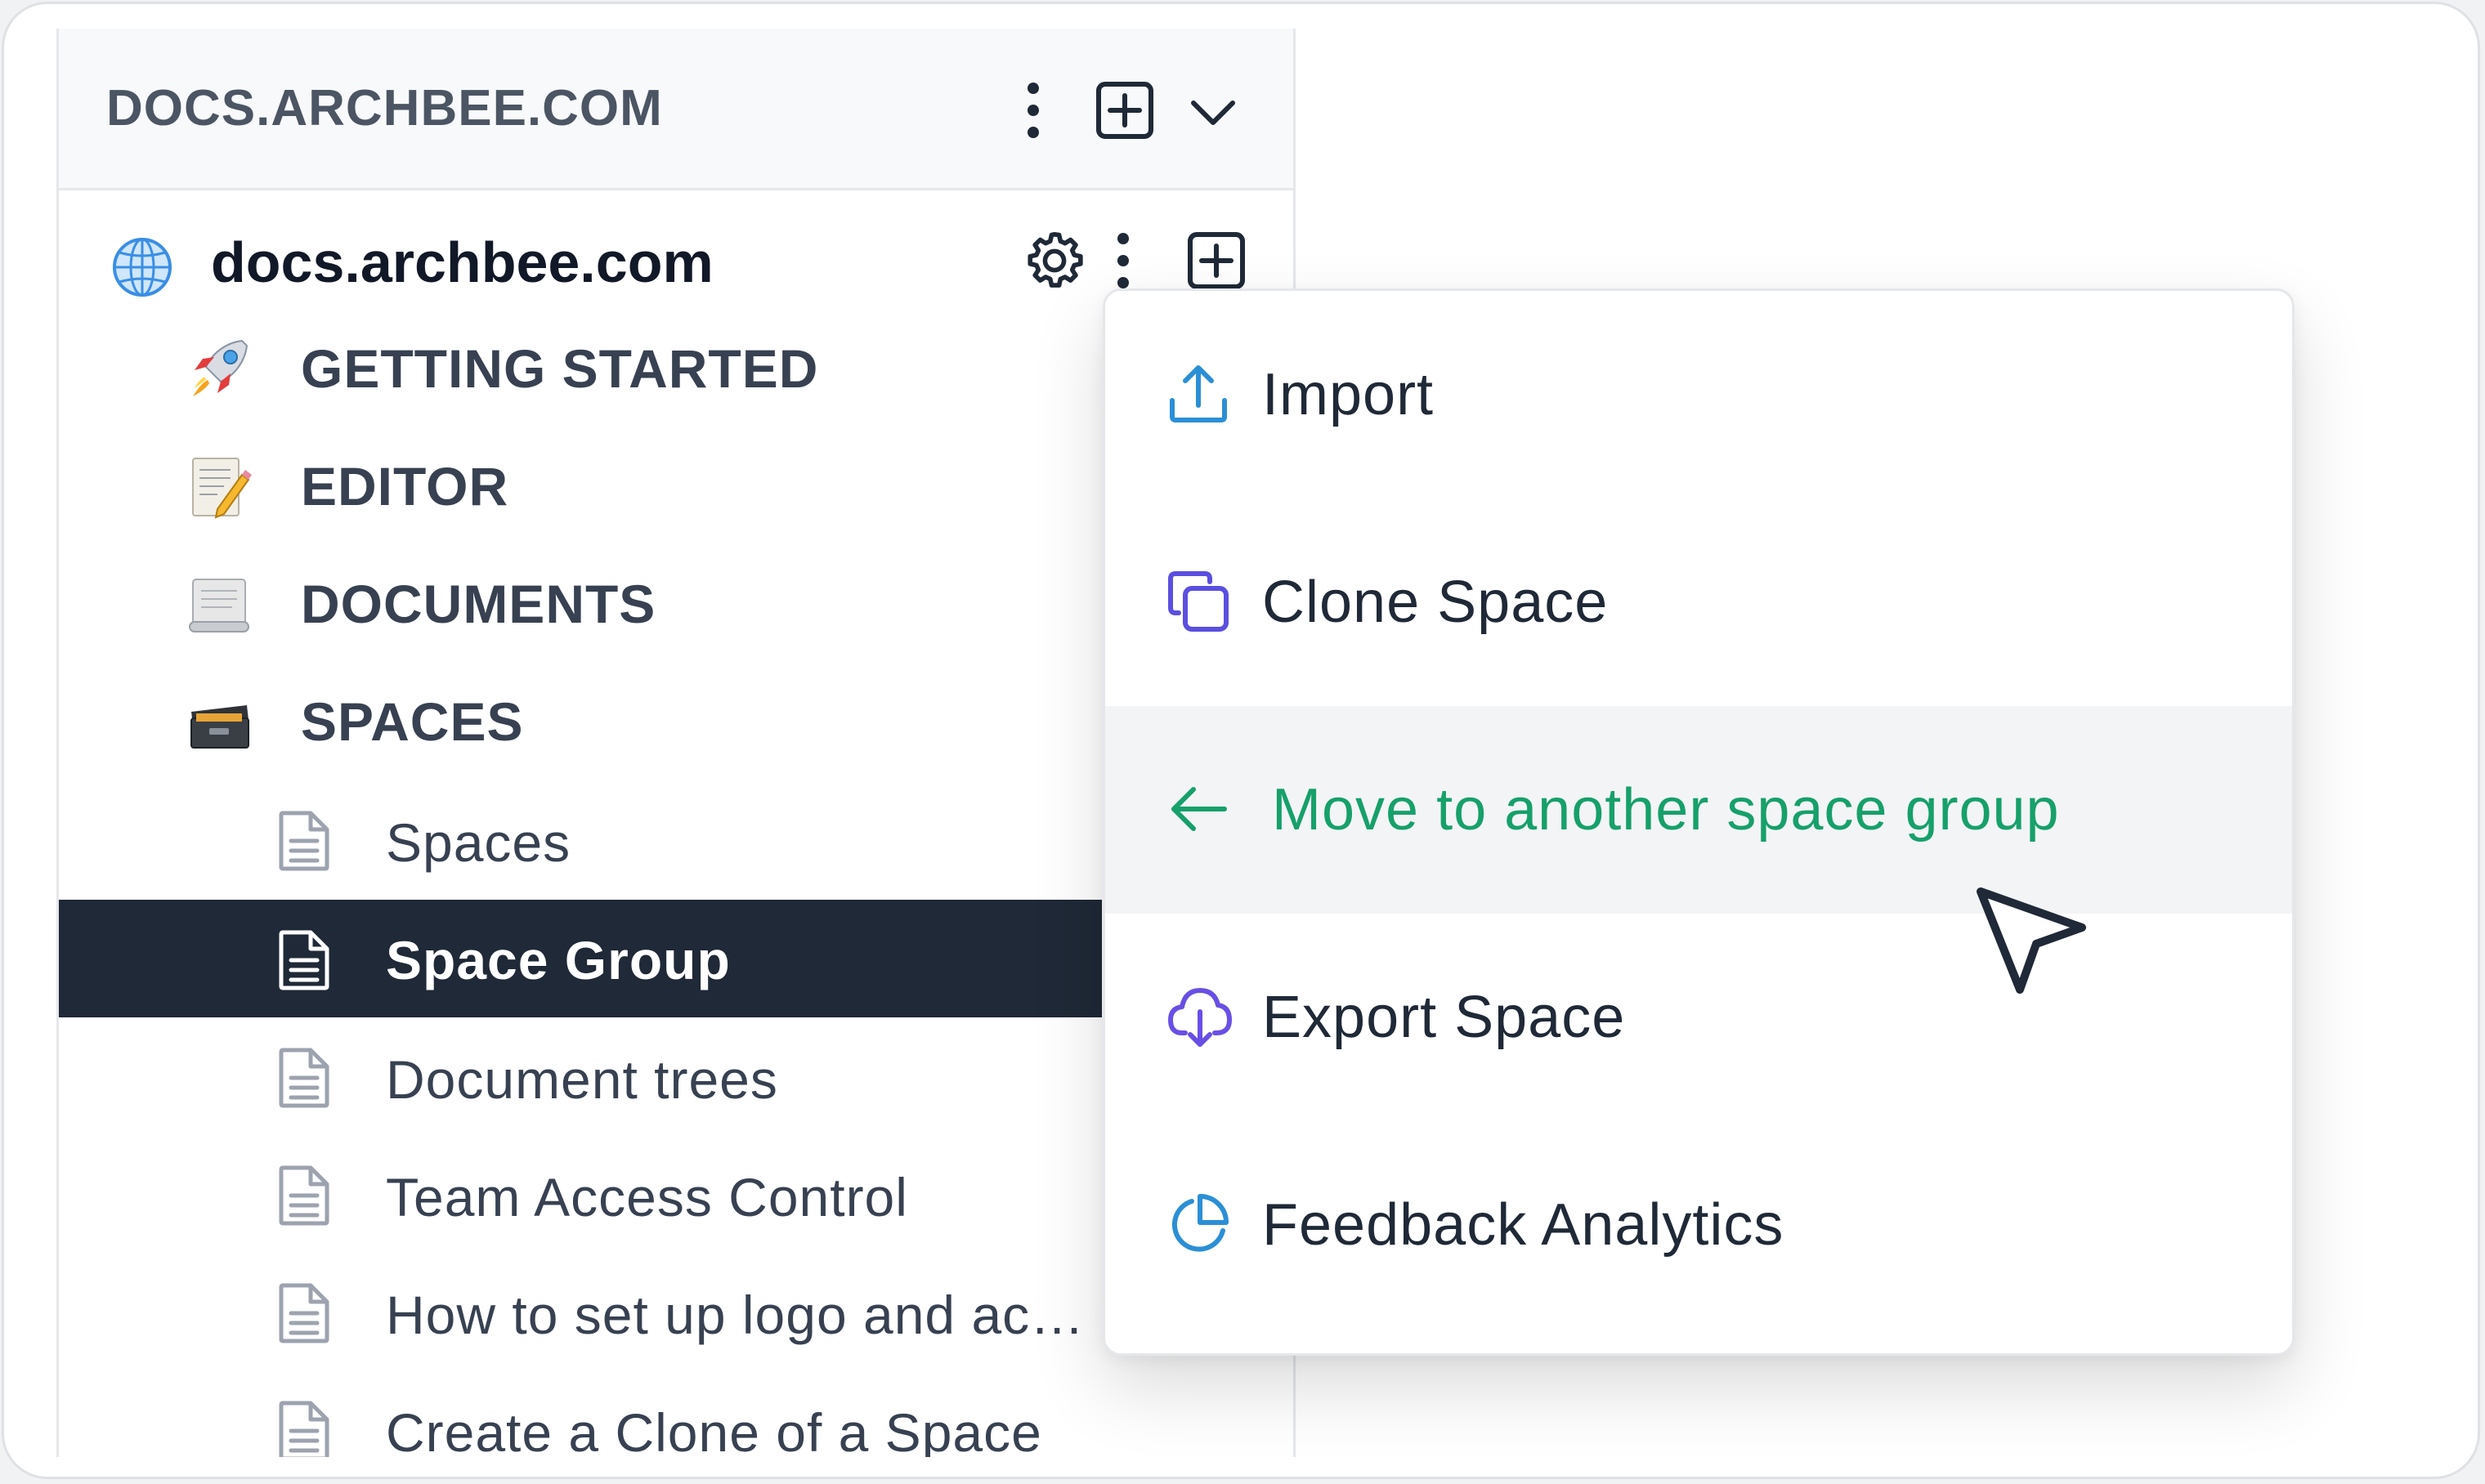  Describe the element at coordinates (1198, 602) in the screenshot. I see `copy-icon` at that location.